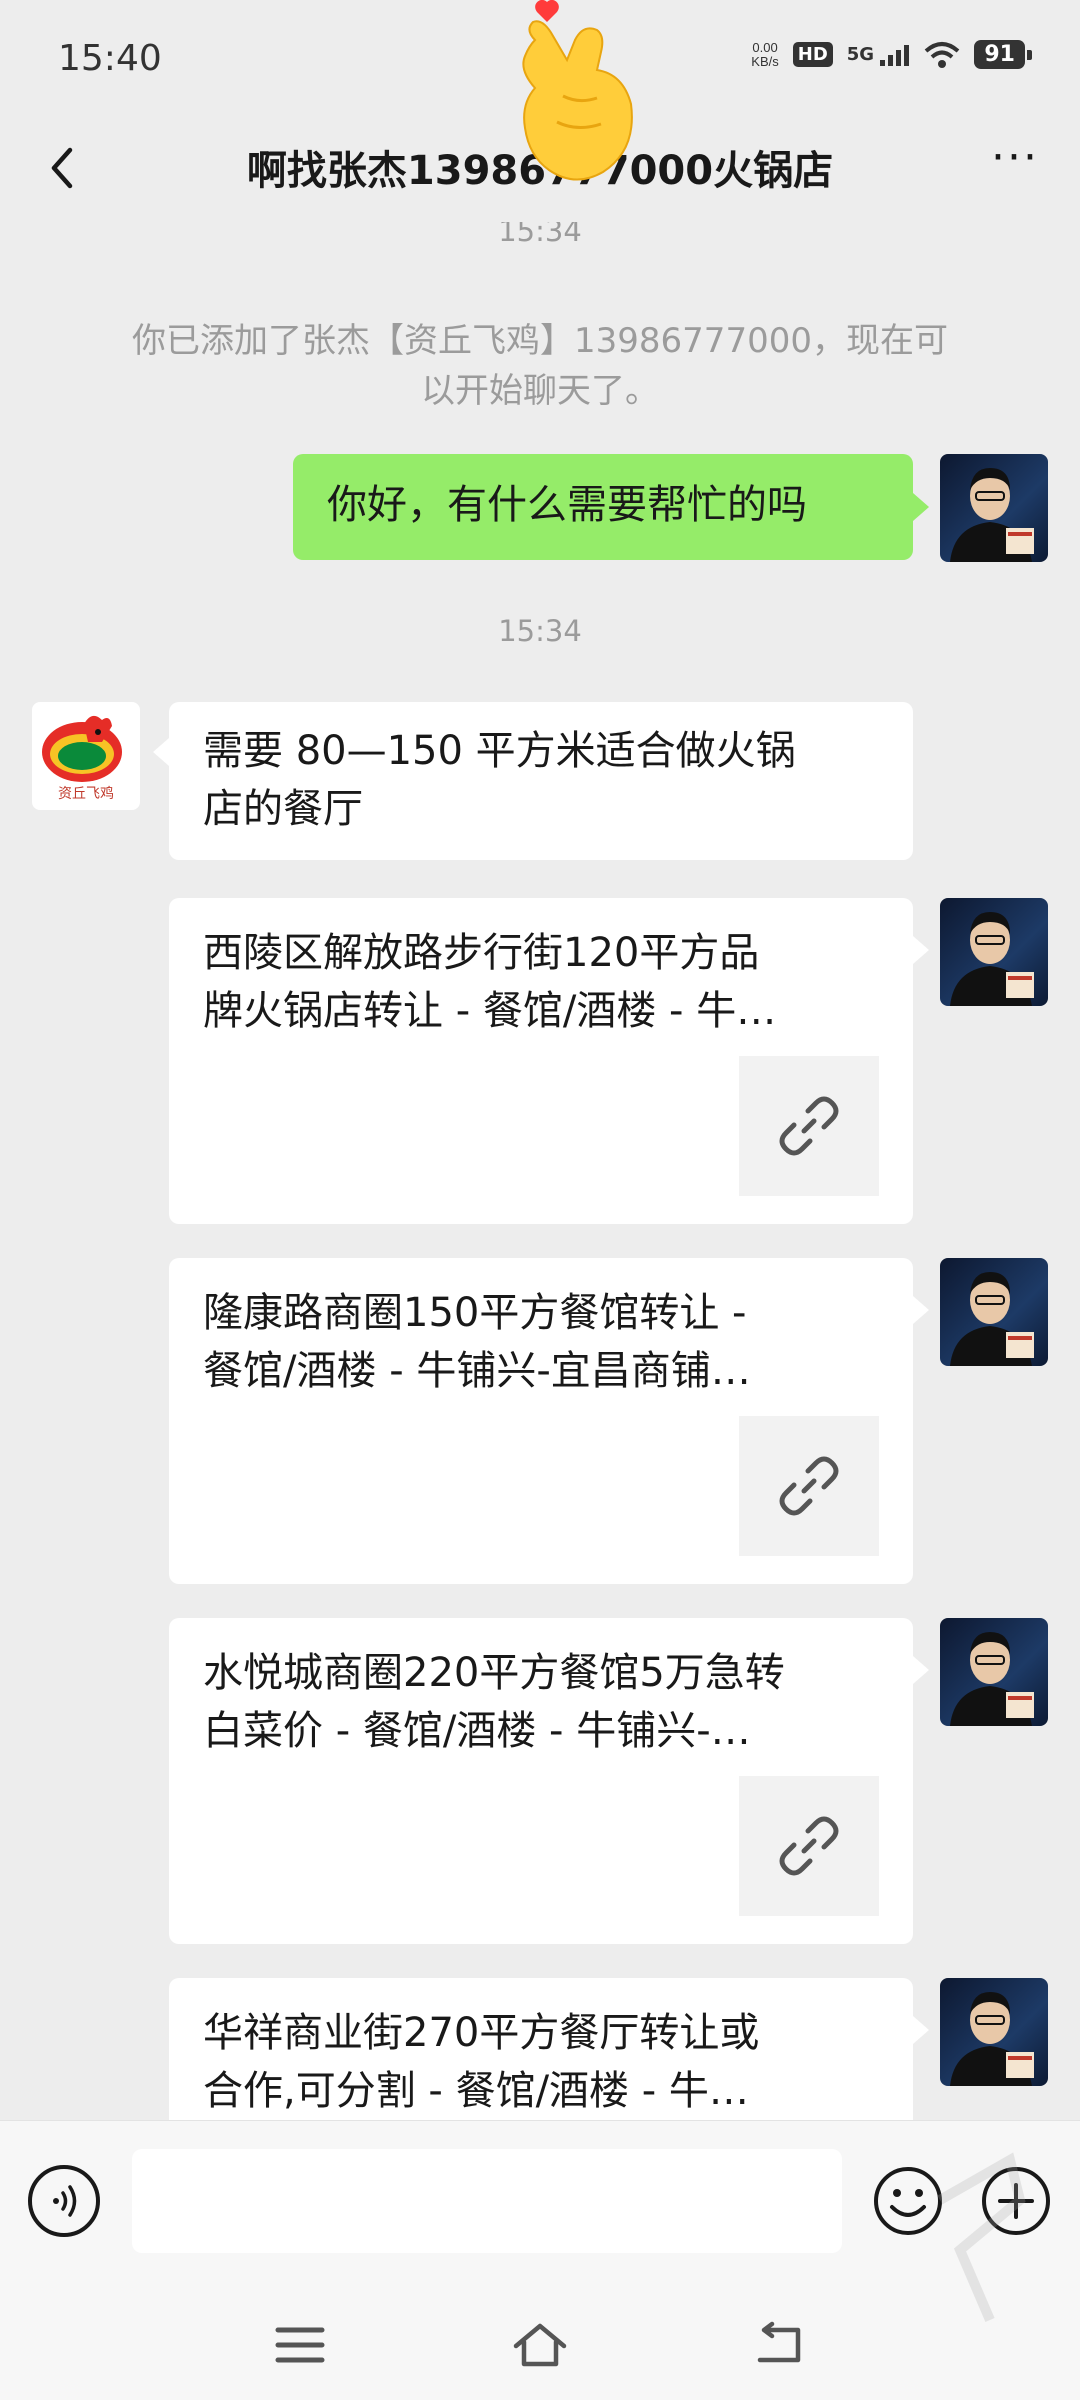 Image resolution: width=1080 pixels, height=2400 pixels. Describe the element at coordinates (765, 61) in the screenshot. I see `network-speed-unit: KB/s` at that location.